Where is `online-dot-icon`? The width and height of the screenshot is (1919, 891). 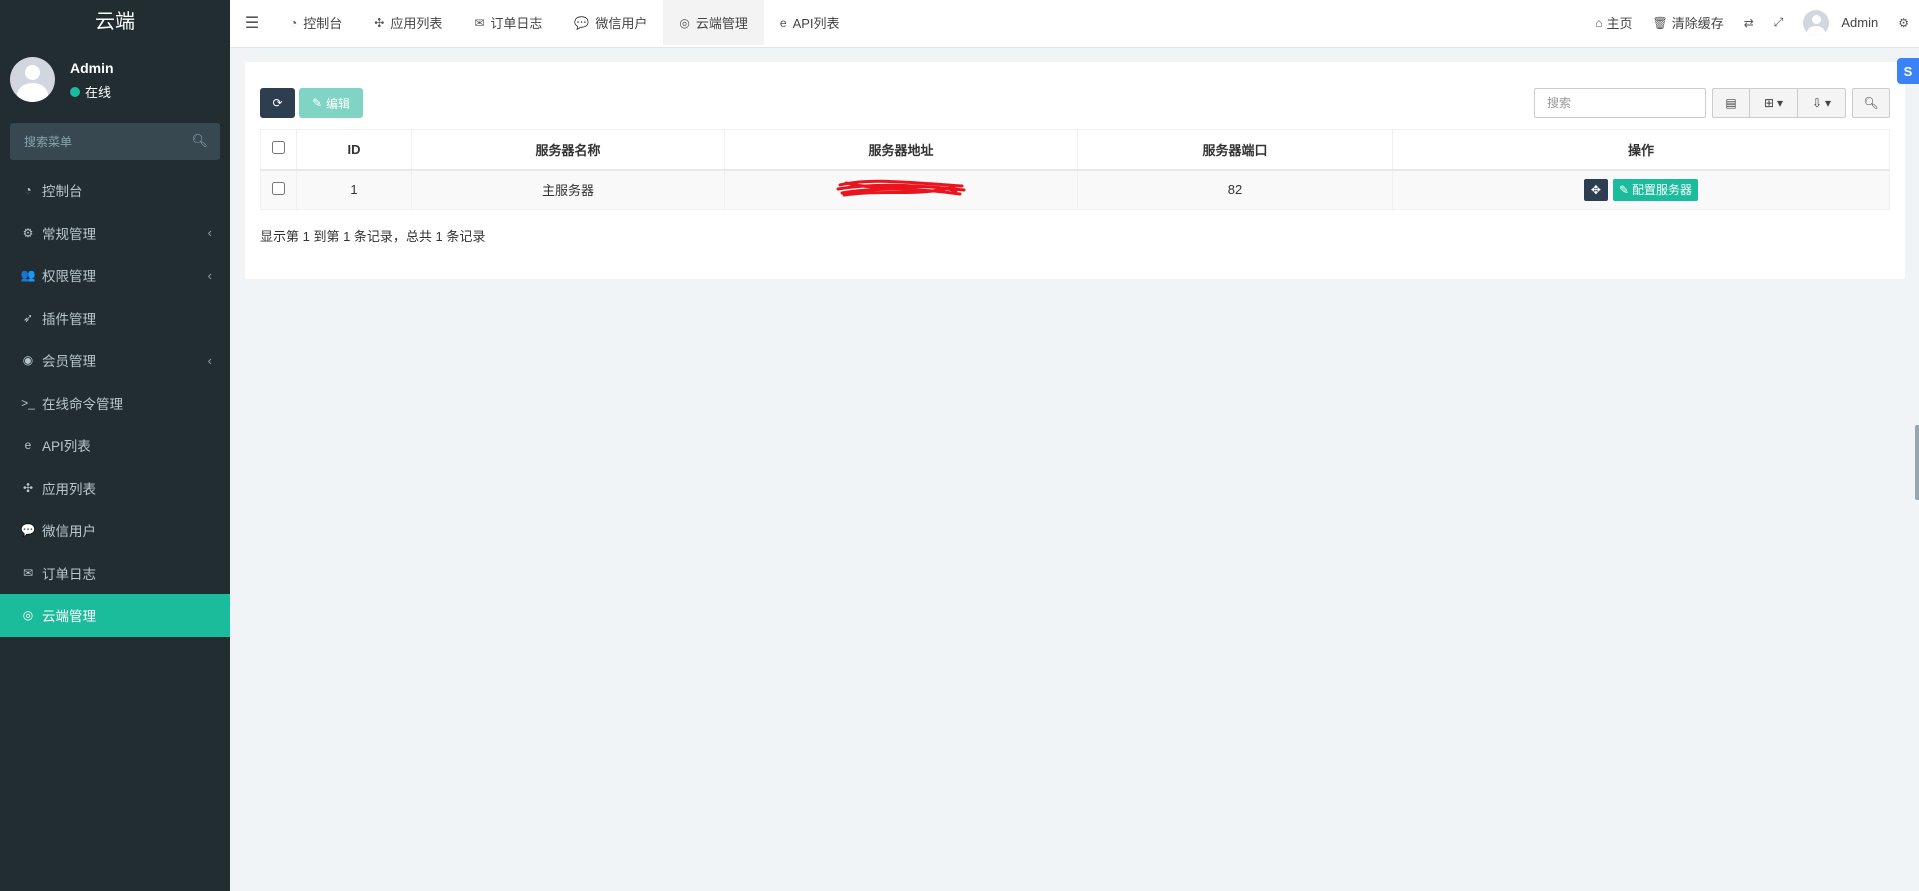 online-dot-icon is located at coordinates (75, 91).